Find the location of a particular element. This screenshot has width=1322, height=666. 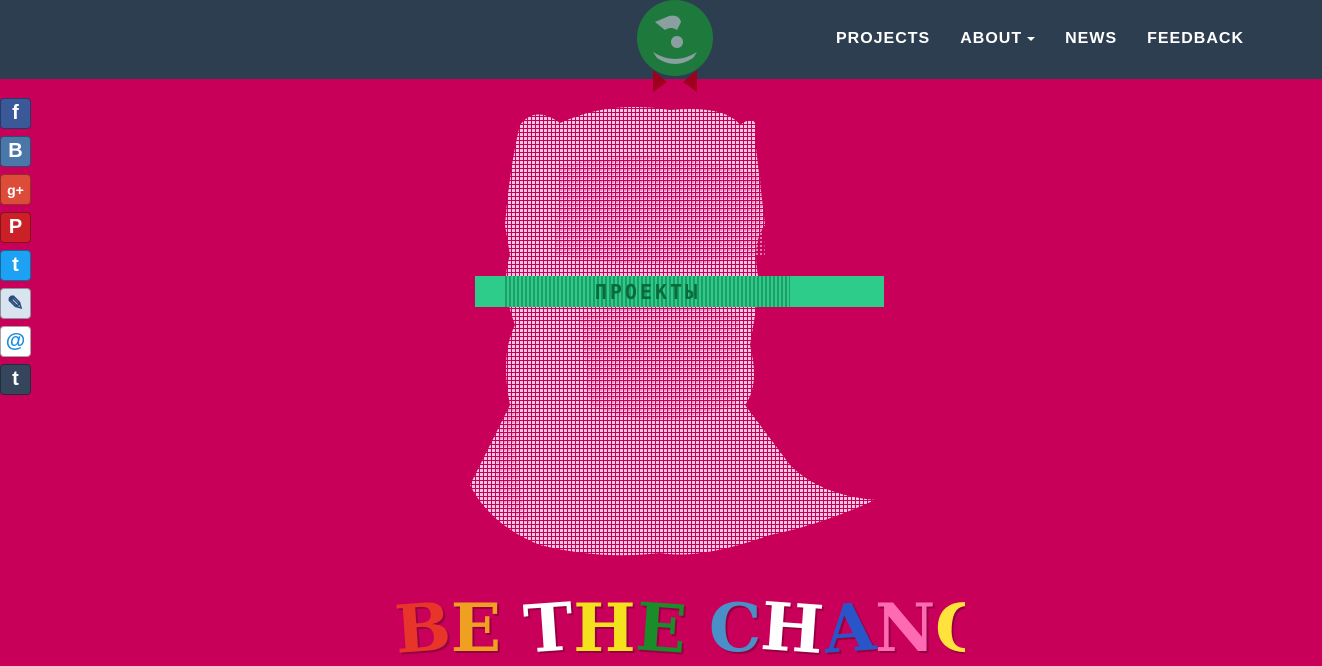

logo-hand-coin-icon is located at coordinates (675, 47).